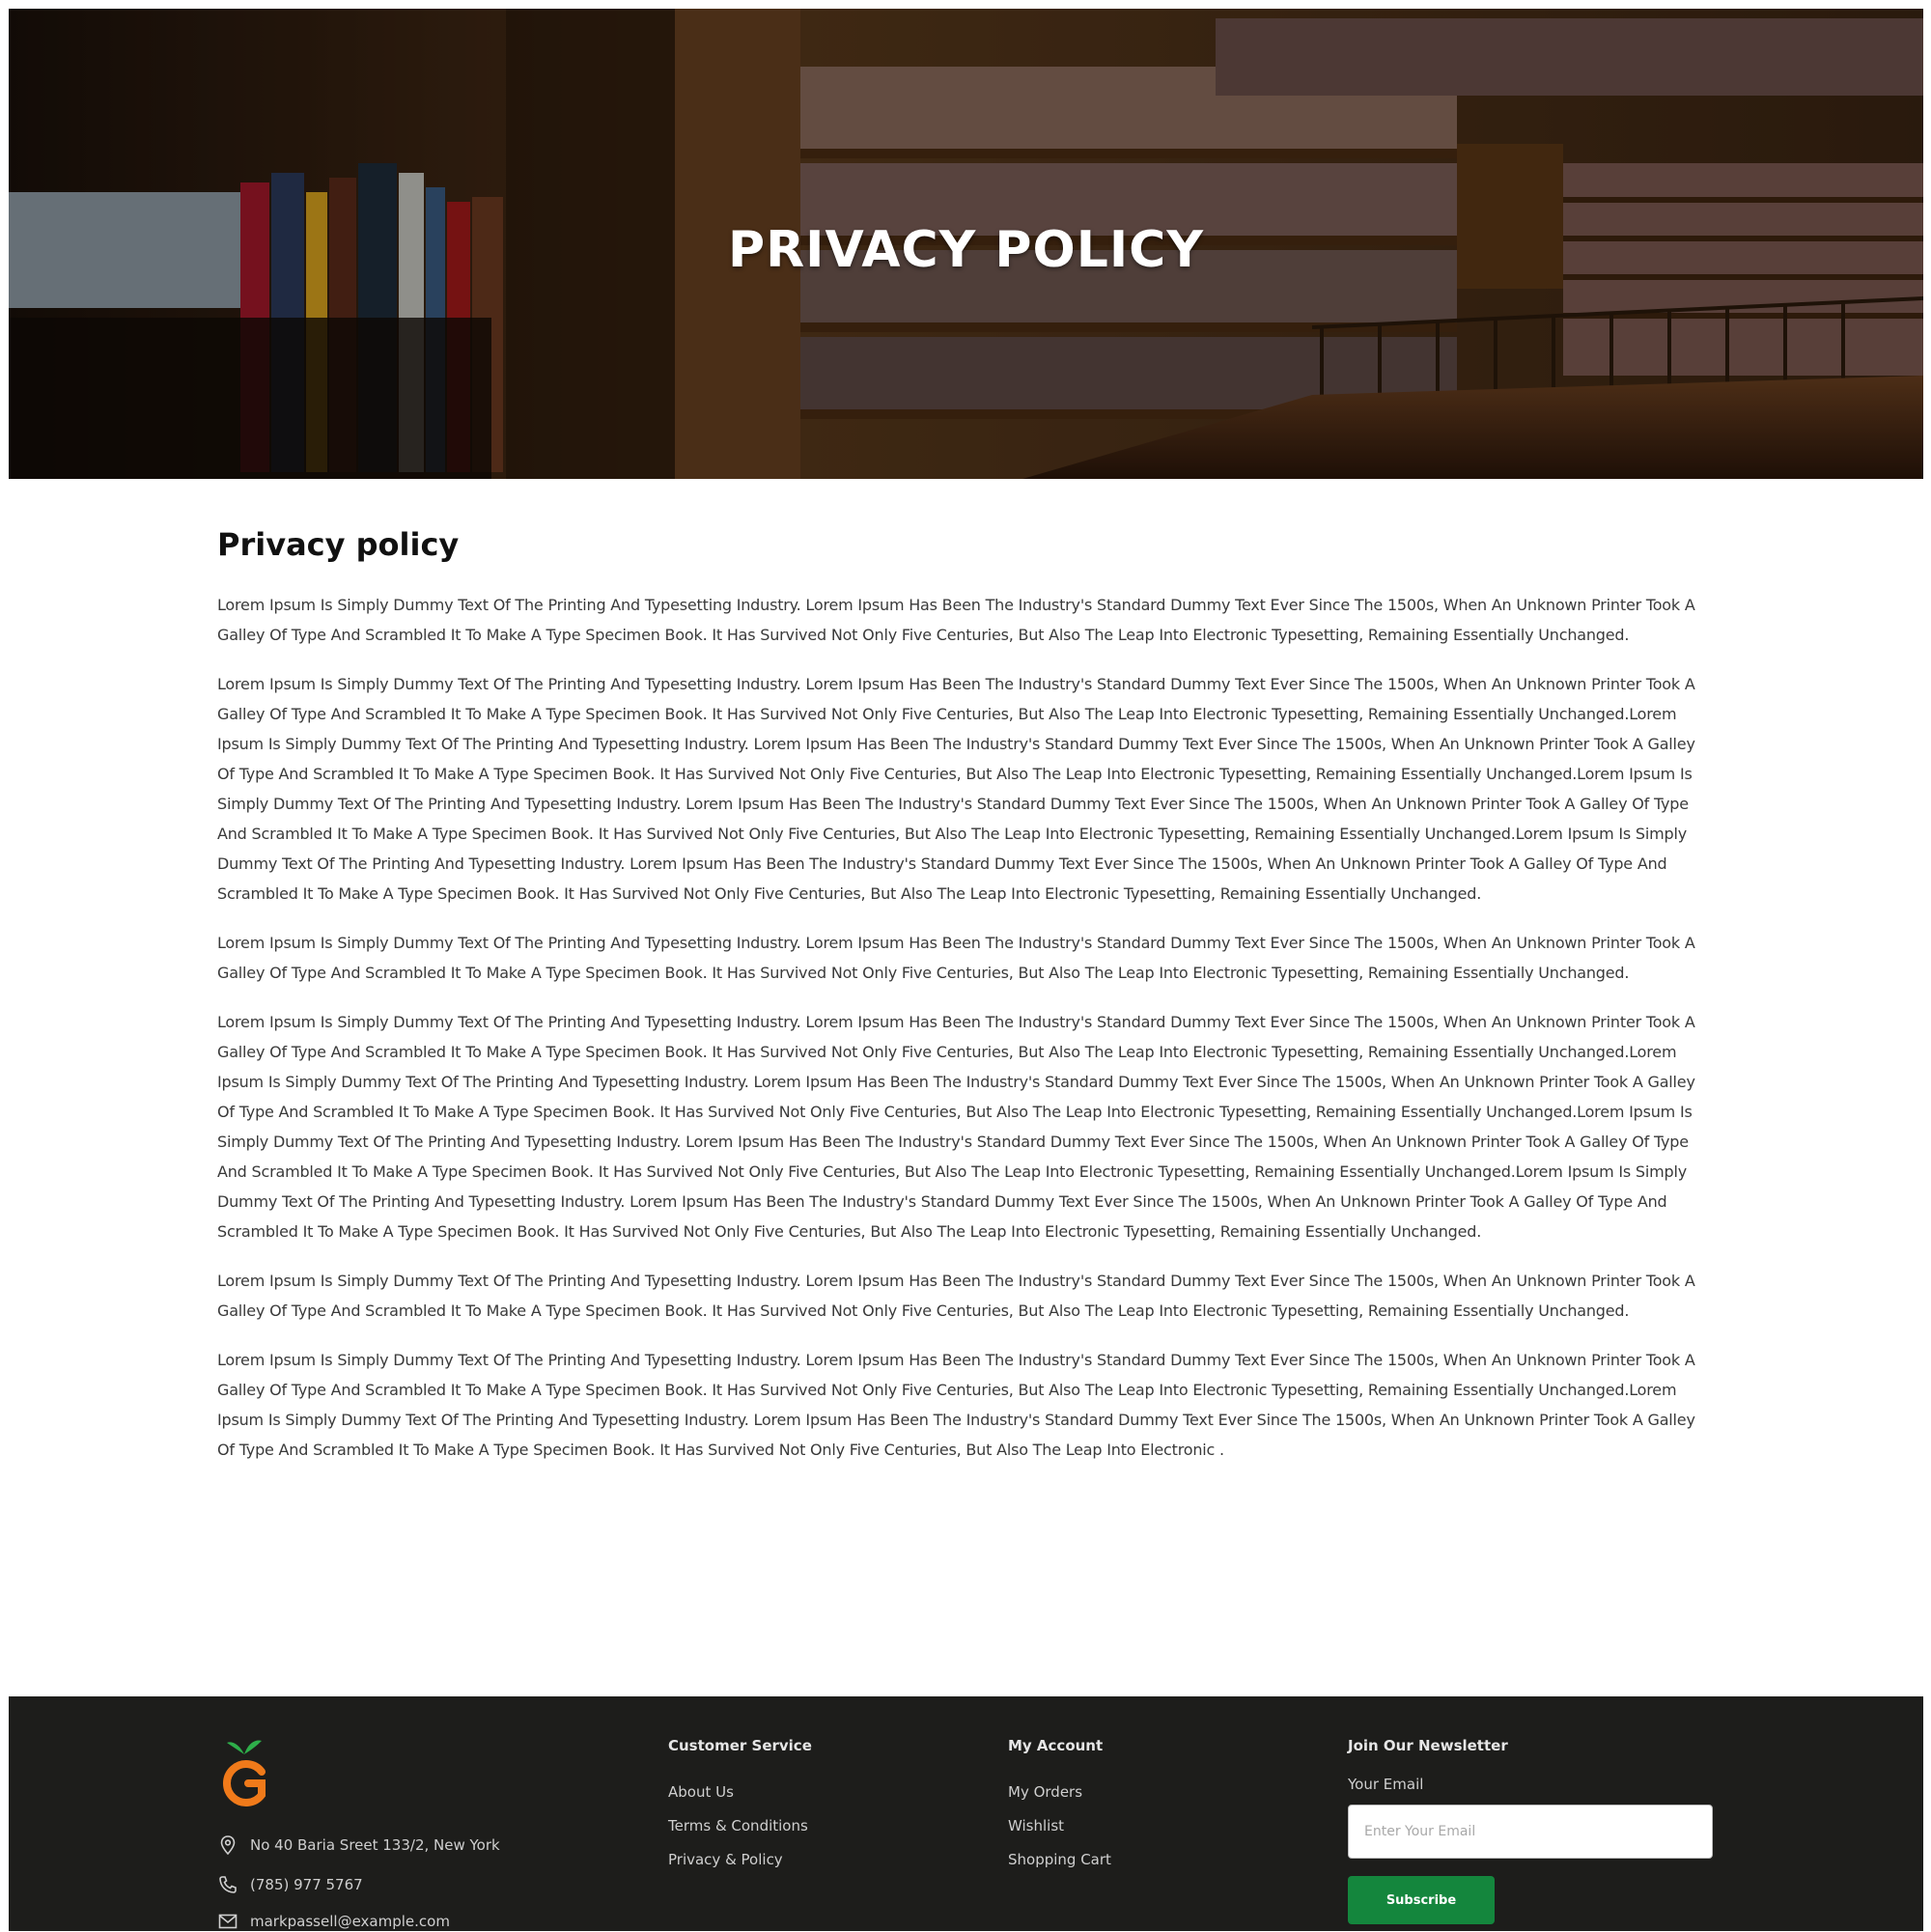 Image resolution: width=1931 pixels, height=1932 pixels. What do you see at coordinates (740, 1826) in the screenshot?
I see `link-terms-conditions: Terms & Conditions` at bounding box center [740, 1826].